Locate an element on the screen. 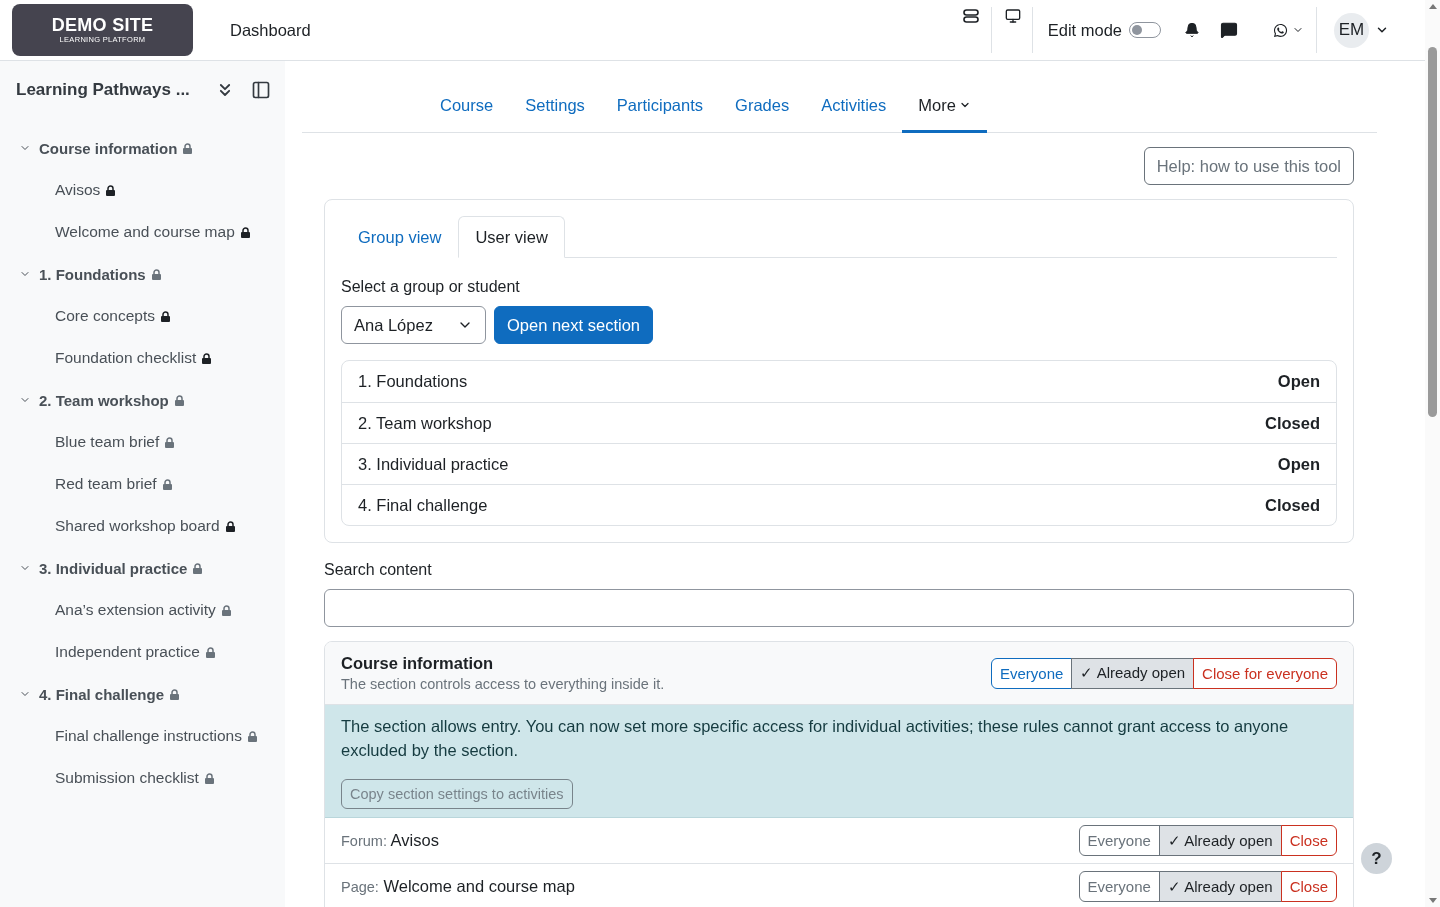 This screenshot has height=907, width=1440. course-nav-tab: Grades is located at coordinates (762, 105).